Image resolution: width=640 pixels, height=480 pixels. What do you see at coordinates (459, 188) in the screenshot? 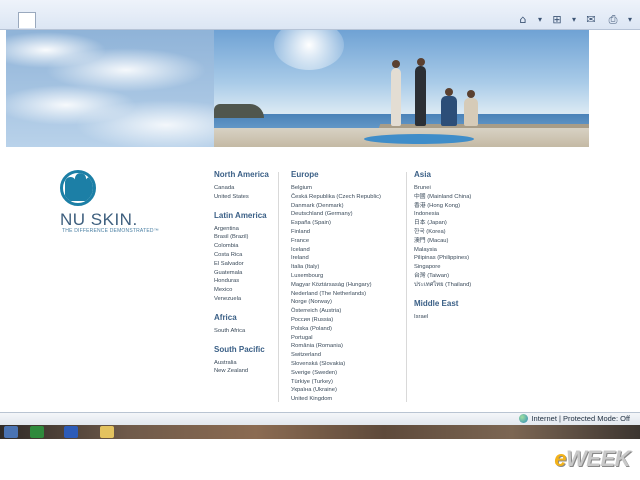
I see `country-link: Brunei` at bounding box center [459, 188].